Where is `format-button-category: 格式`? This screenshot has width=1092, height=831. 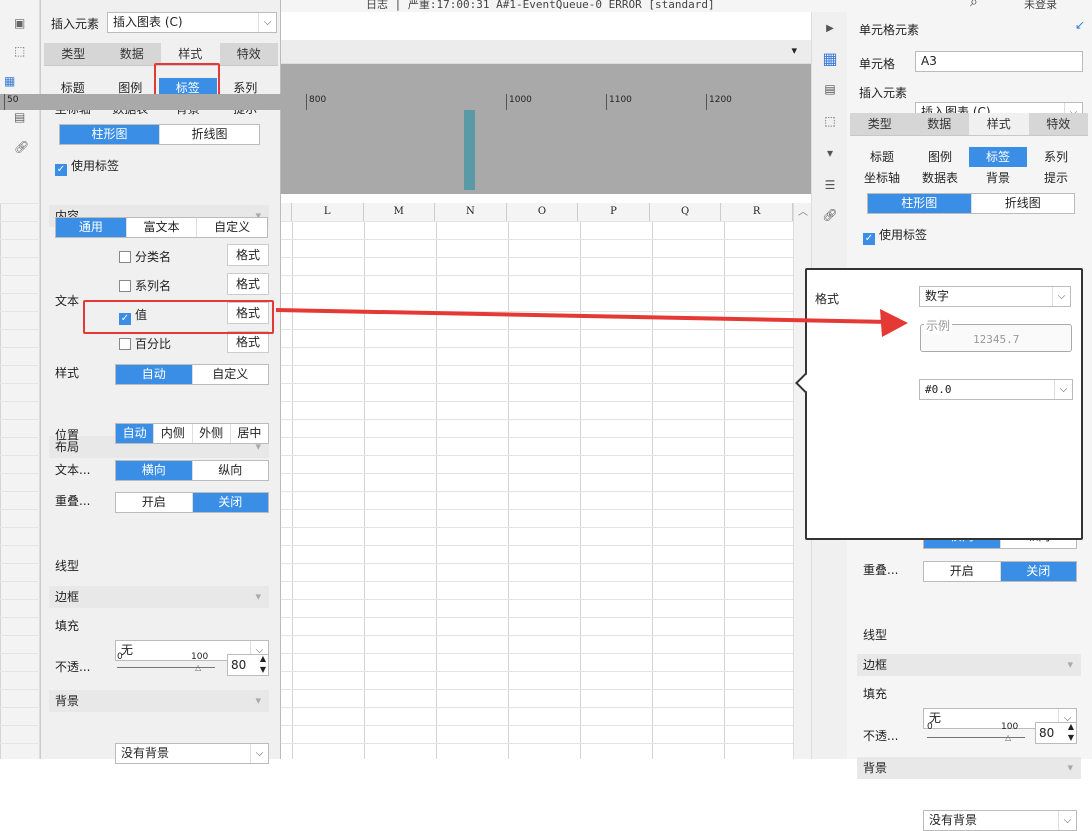 format-button-category: 格式 is located at coordinates (248, 255).